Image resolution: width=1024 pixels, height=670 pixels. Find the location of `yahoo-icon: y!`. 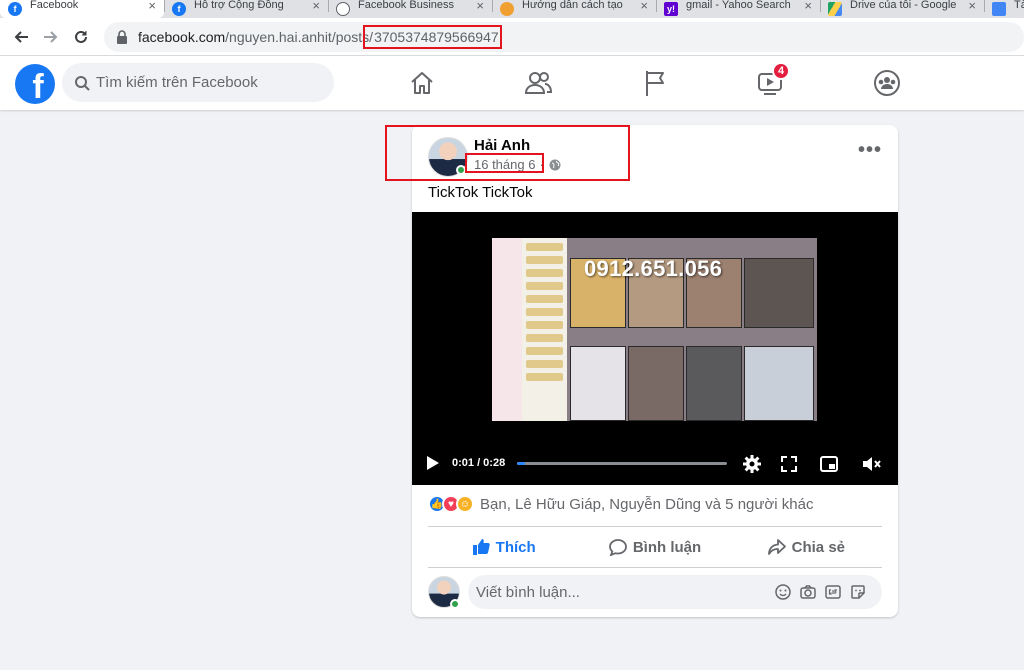

yahoo-icon: y! is located at coordinates (671, 9).